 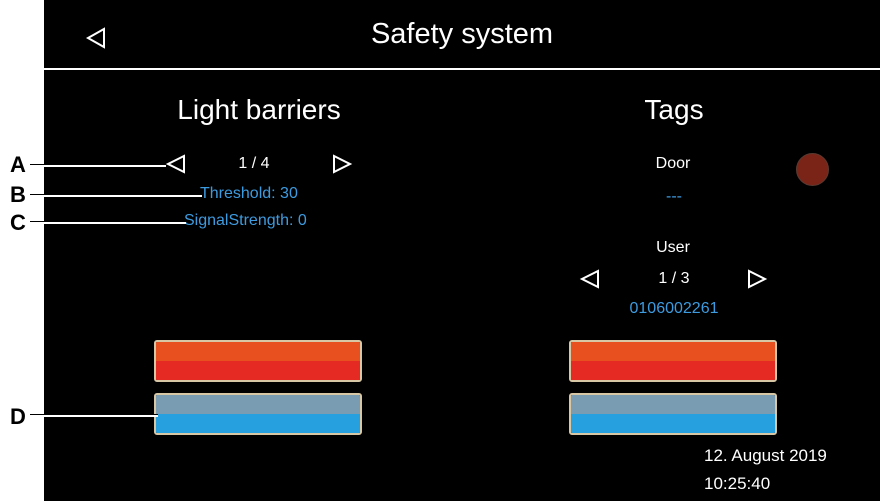 I want to click on callout-line-a-inner, so click(x=98, y=165).